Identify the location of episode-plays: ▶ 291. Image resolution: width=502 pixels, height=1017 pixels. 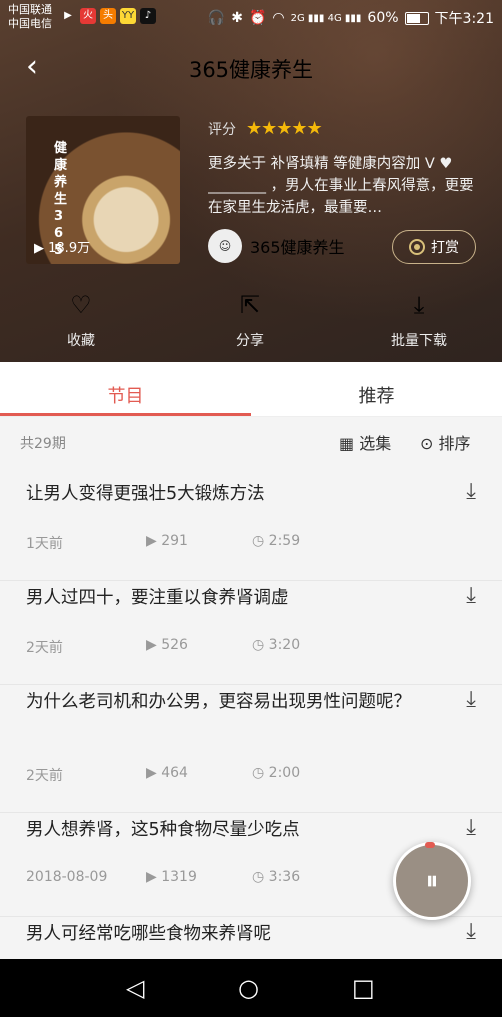
(199, 543).